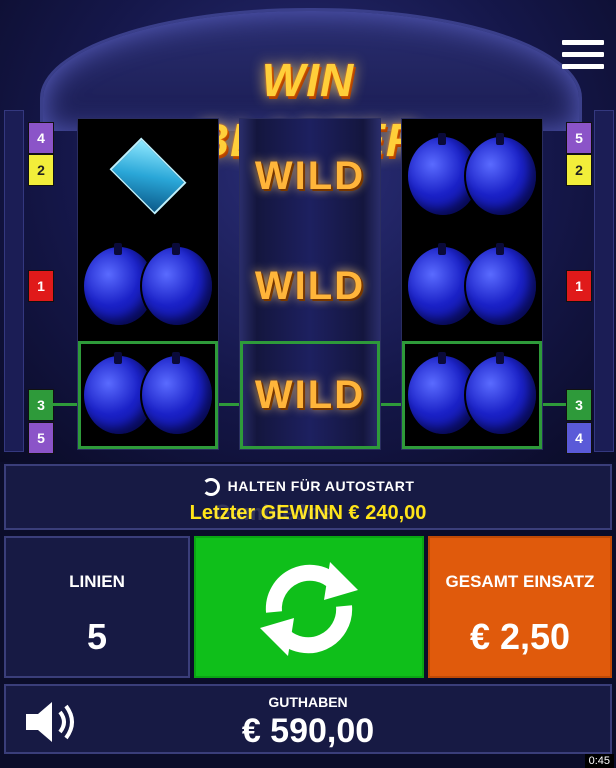 Image resolution: width=616 pixels, height=768 pixels. What do you see at coordinates (604, 281) in the screenshot?
I see `right-pillar` at bounding box center [604, 281].